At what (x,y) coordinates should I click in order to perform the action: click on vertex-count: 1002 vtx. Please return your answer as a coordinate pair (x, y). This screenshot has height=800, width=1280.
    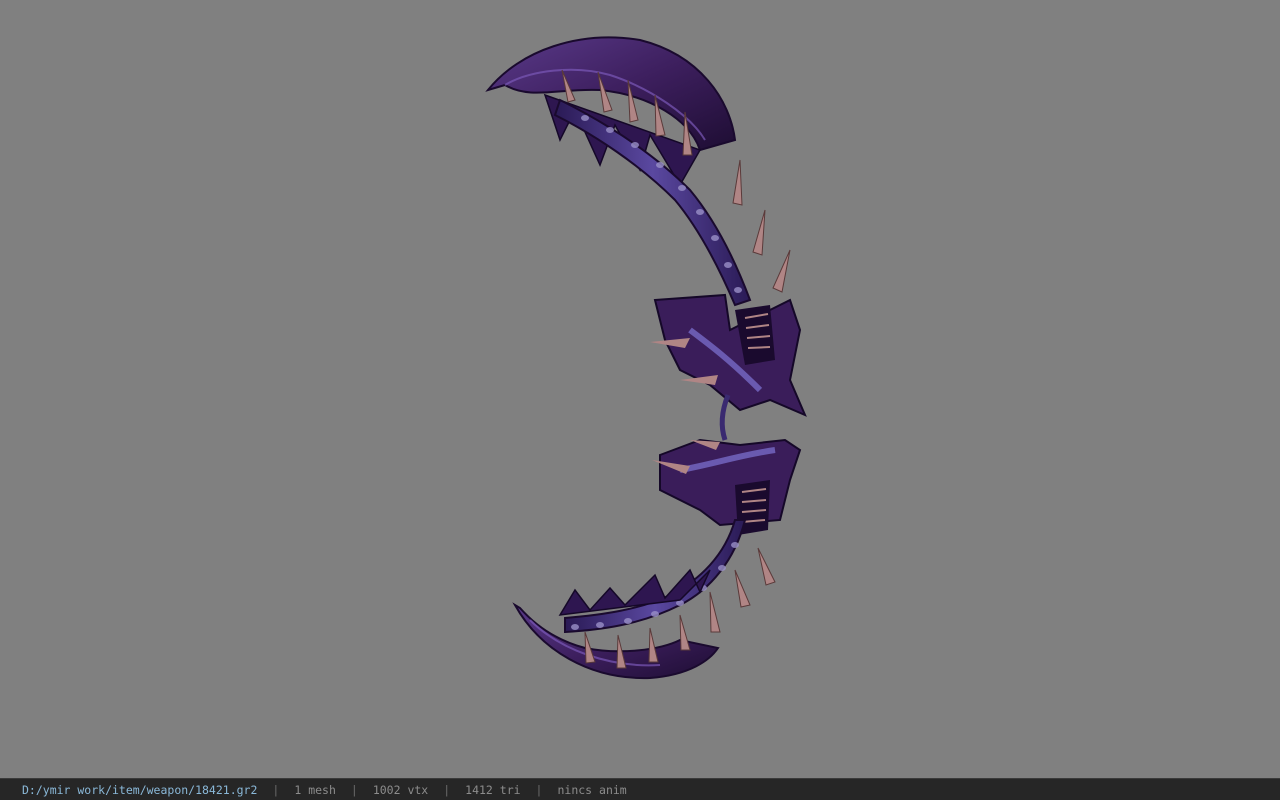
    Looking at the image, I should click on (400, 789).